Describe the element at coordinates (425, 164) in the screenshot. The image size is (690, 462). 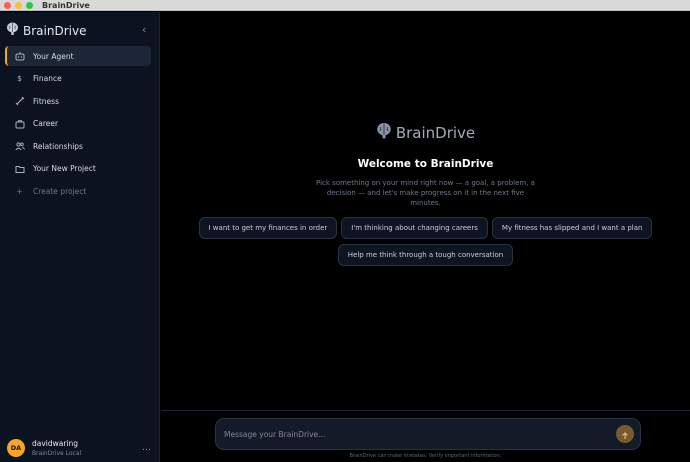
I see `page-title: Welcome to BrainDrive` at that location.